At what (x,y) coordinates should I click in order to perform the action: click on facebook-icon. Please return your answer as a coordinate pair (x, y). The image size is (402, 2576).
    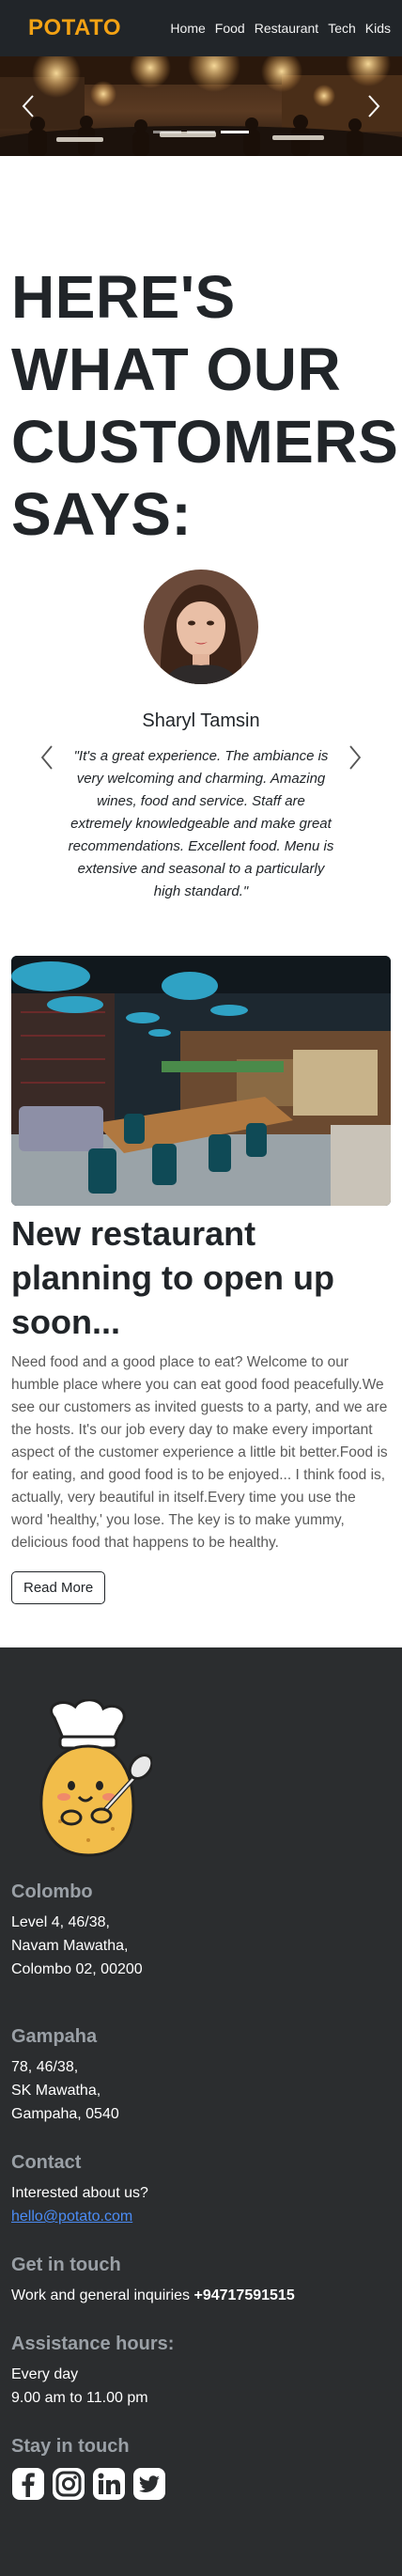
    Looking at the image, I should click on (28, 2484).